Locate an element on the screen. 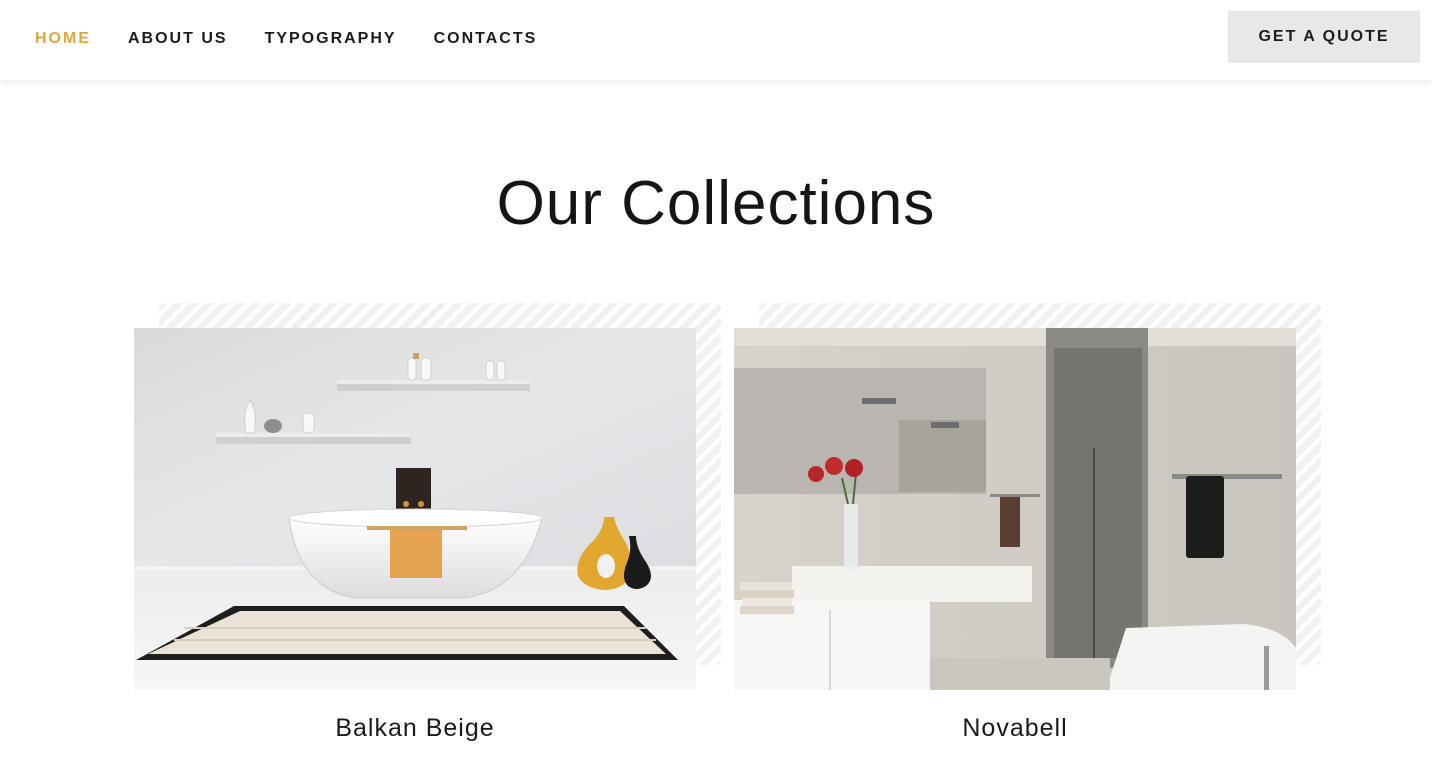 The width and height of the screenshot is (1432, 757). main-nav: HOME ABOUT US TYPOGRAPHY CONTACTS is located at coordinates (304, 39).